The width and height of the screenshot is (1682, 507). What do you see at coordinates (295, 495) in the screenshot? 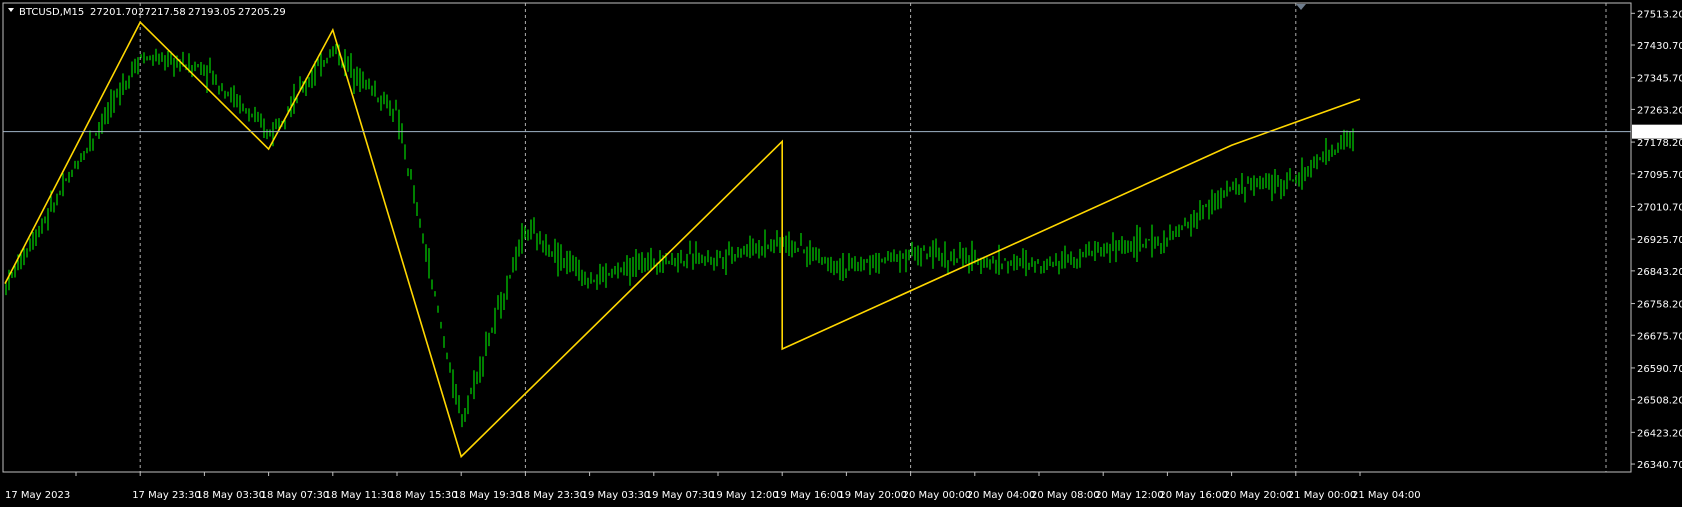
I see `x-tick-label: 18 May 07:30` at bounding box center [295, 495].